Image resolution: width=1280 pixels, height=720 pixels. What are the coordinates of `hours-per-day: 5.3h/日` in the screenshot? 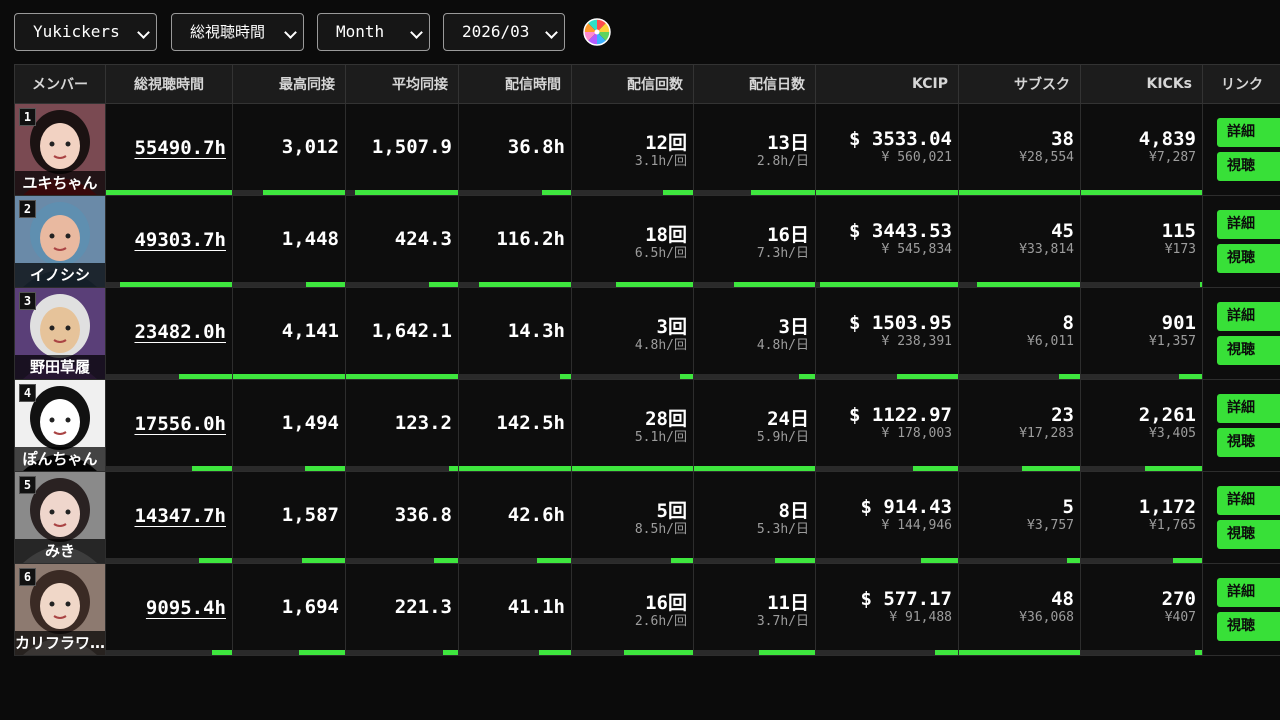 It's located at (782, 529).